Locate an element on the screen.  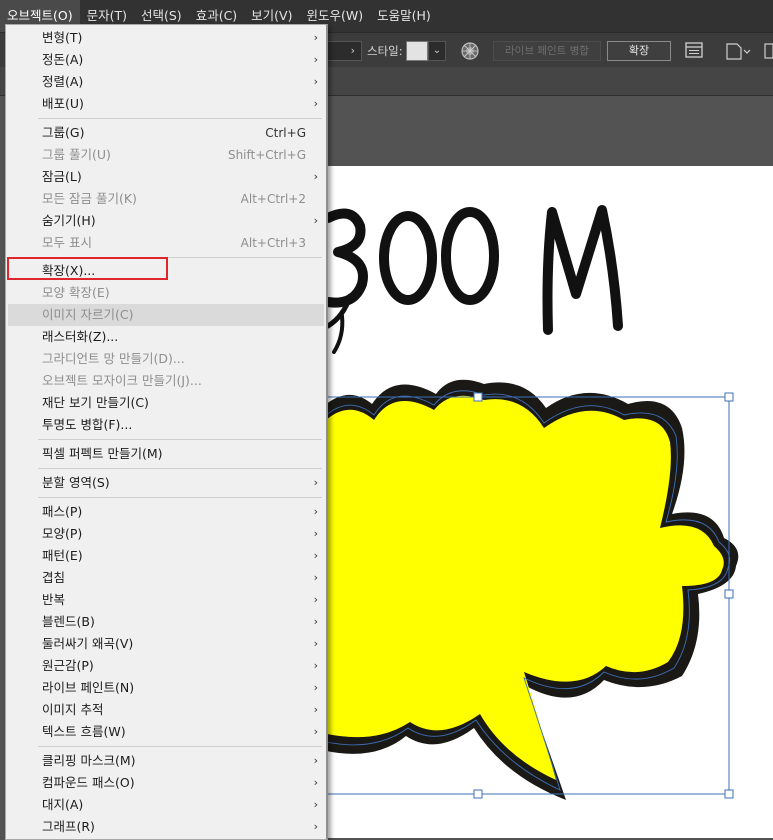
handle-bottom-right is located at coordinates (729, 794).